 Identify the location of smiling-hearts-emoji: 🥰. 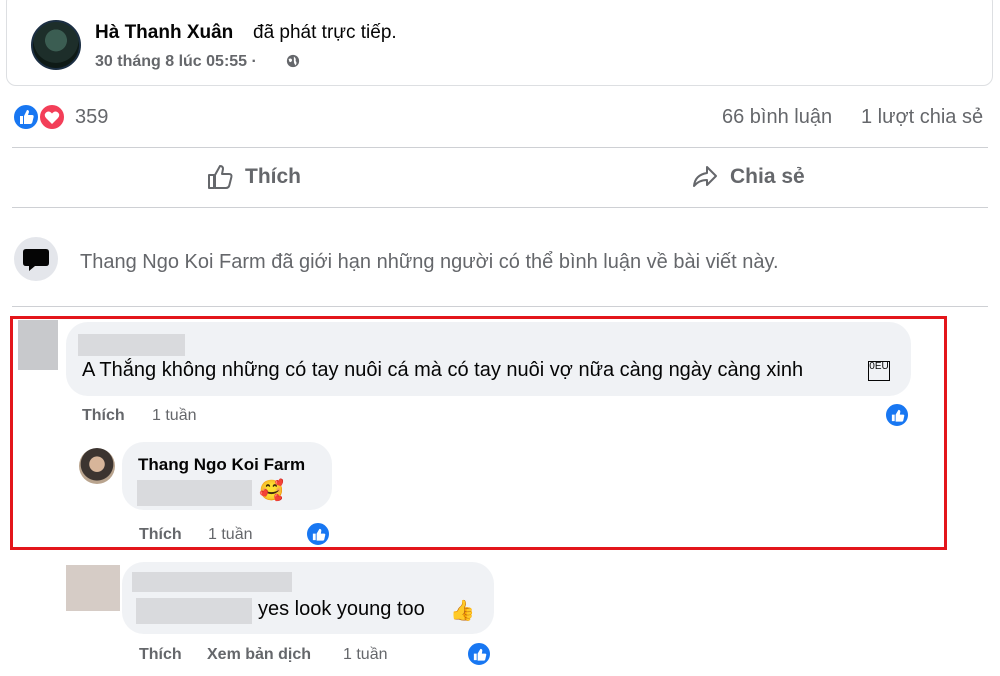
(271, 491).